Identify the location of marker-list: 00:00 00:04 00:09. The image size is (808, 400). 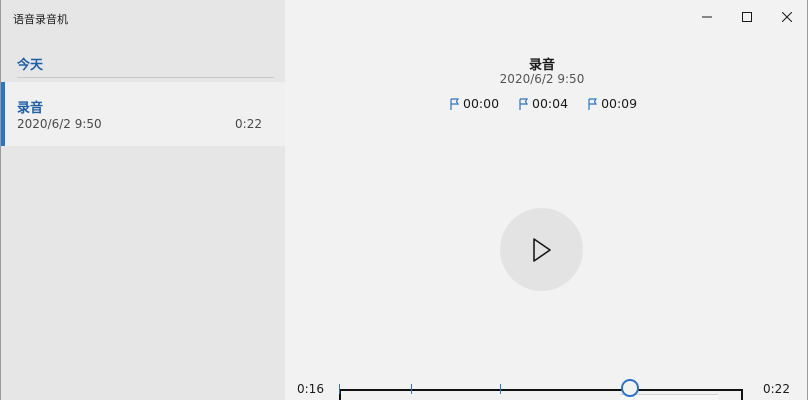
(543, 103).